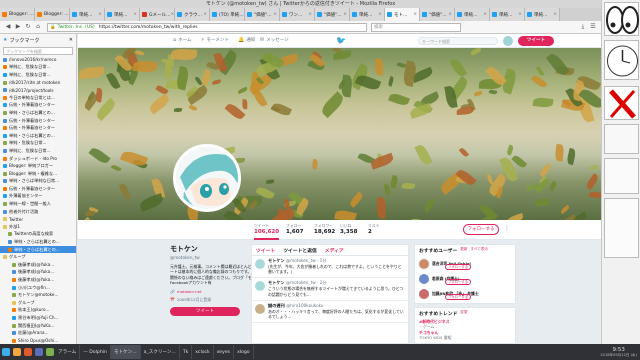 Image resolution: width=640 pixels, height=360 pixels. I want to click on trends-change-link: 変更, so click(463, 313).